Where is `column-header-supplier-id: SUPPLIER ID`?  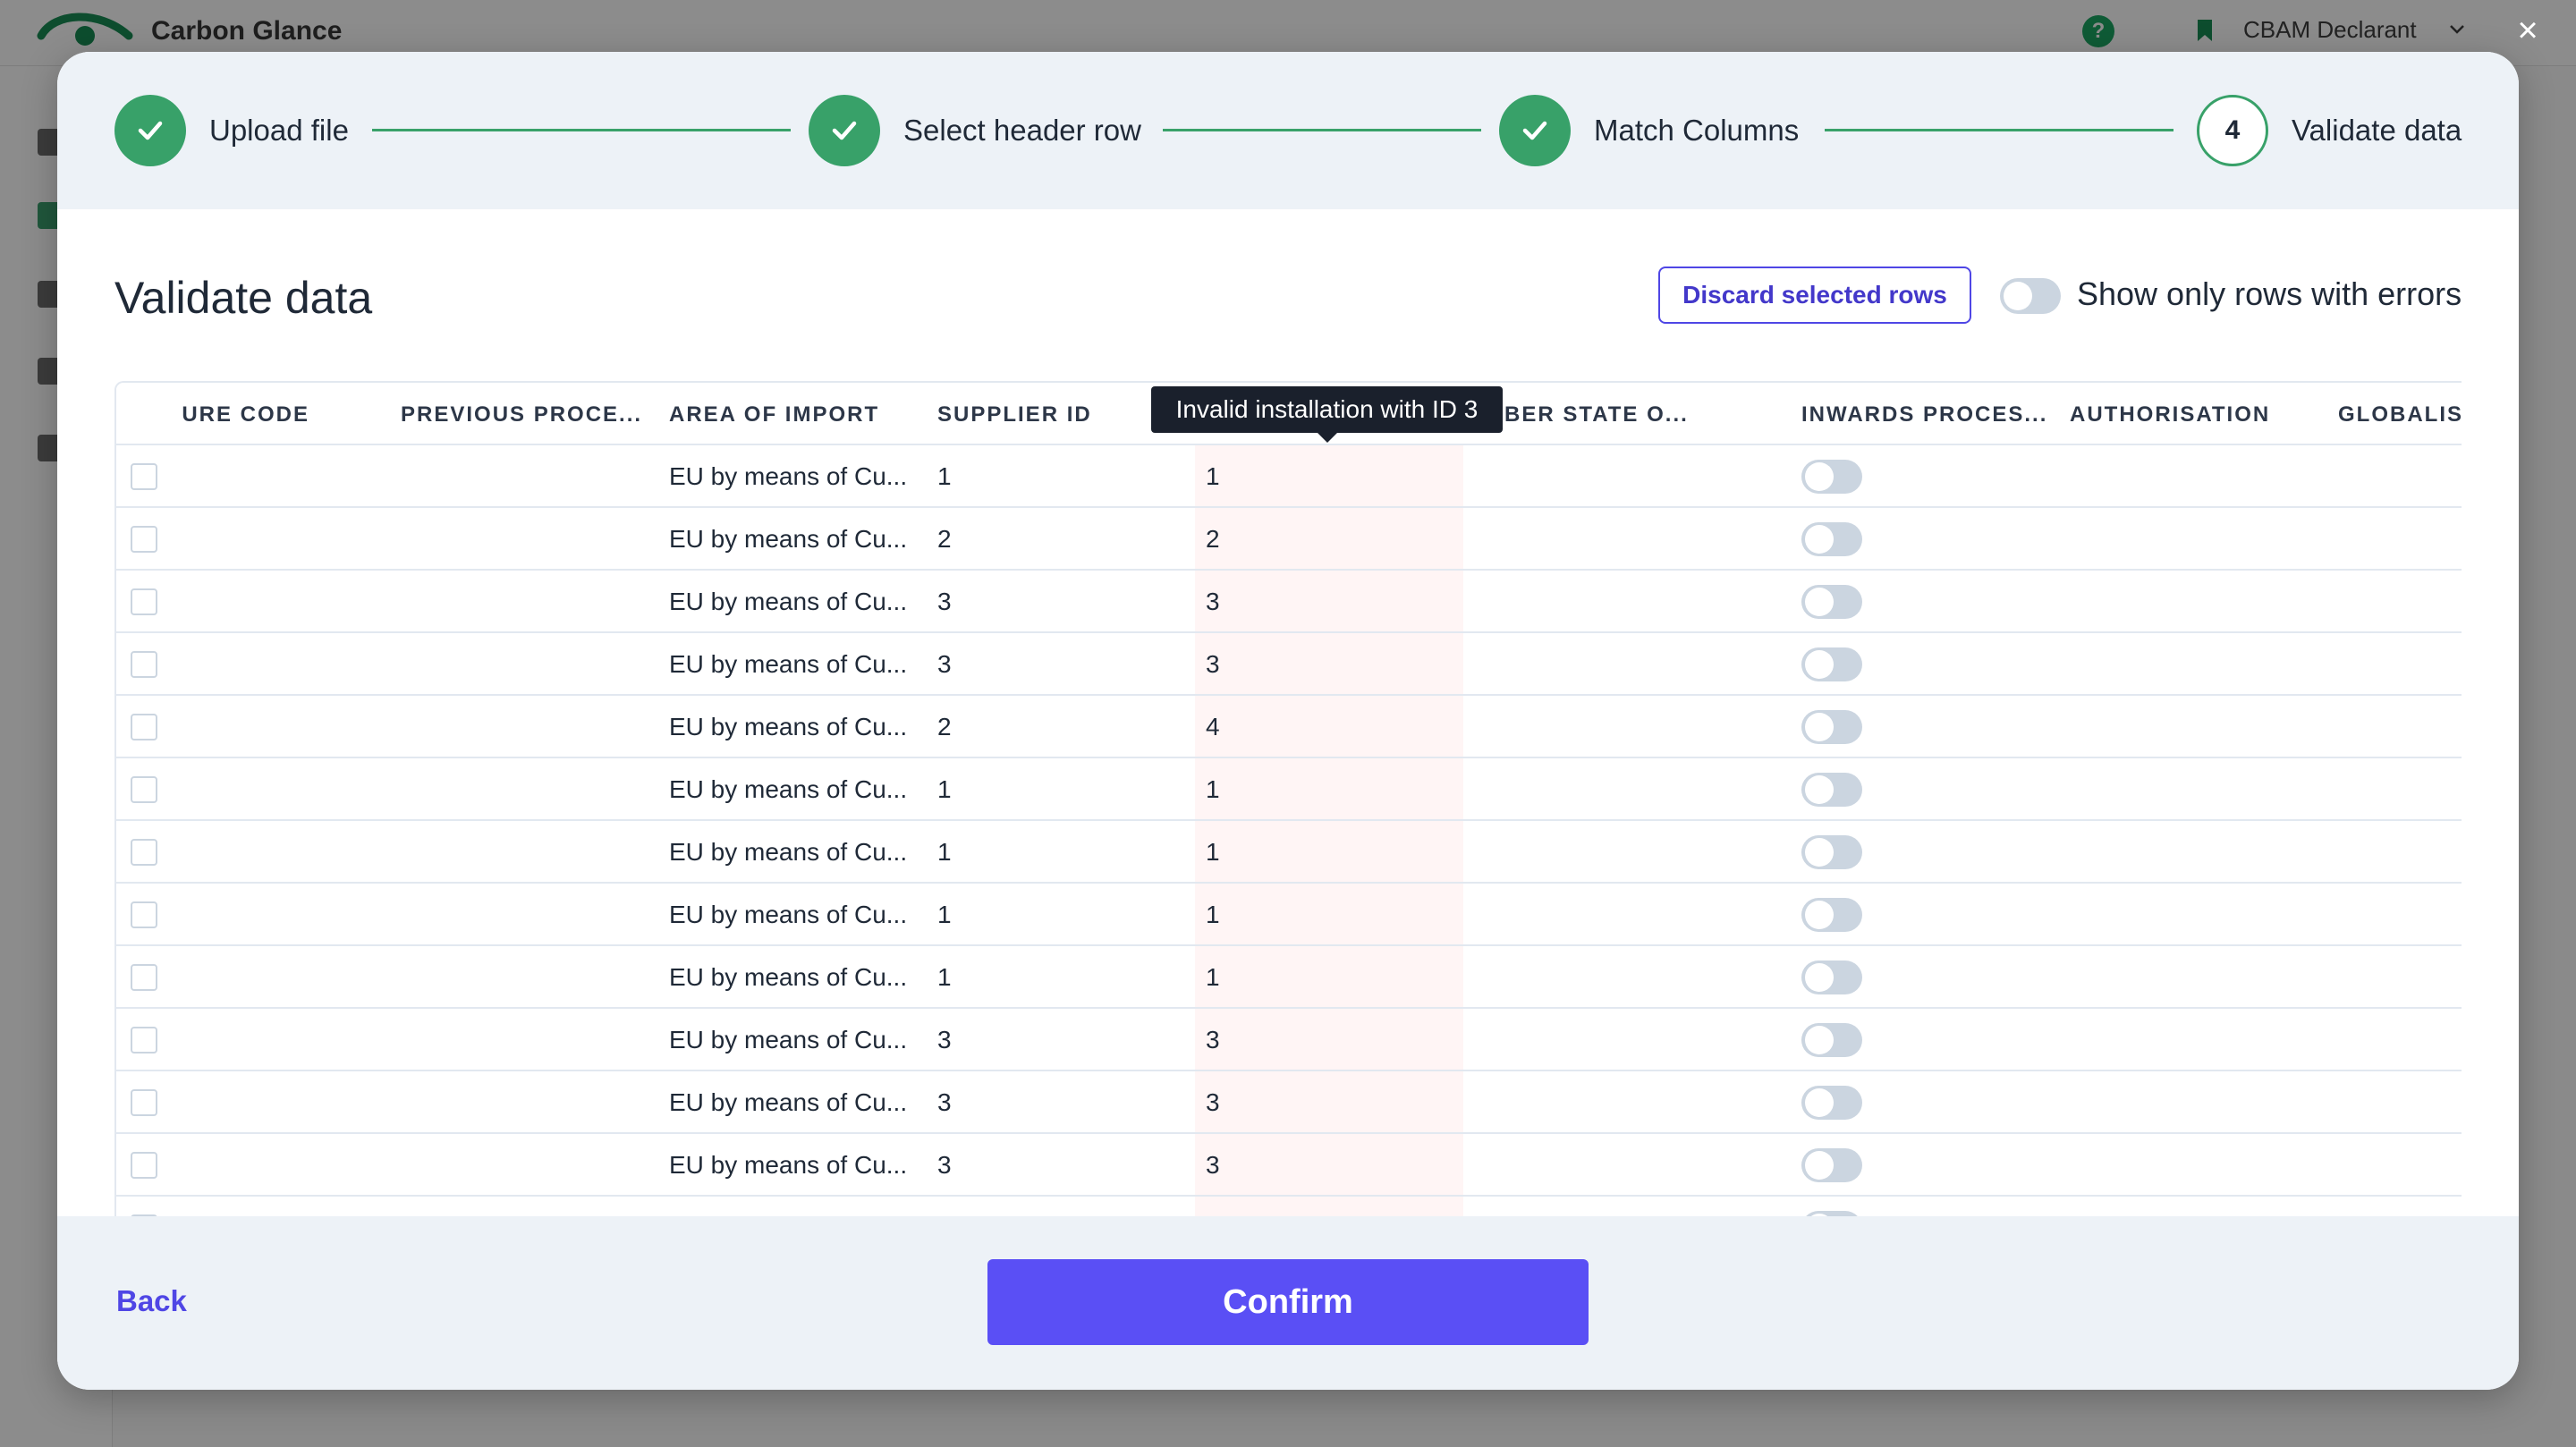
column-header-supplier-id: SUPPLIER ID is located at coordinates (1062, 414).